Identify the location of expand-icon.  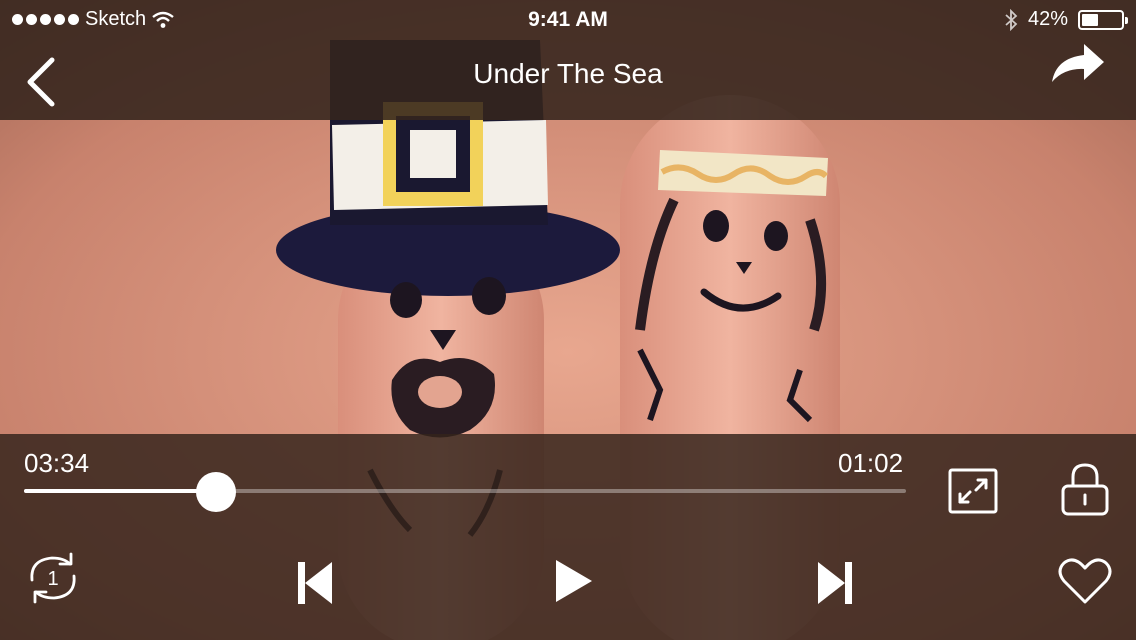
(973, 491).